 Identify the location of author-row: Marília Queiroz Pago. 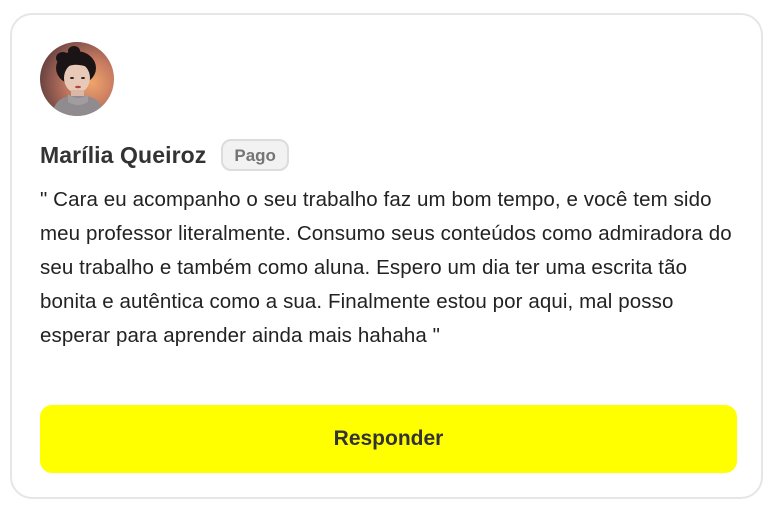
(164, 155).